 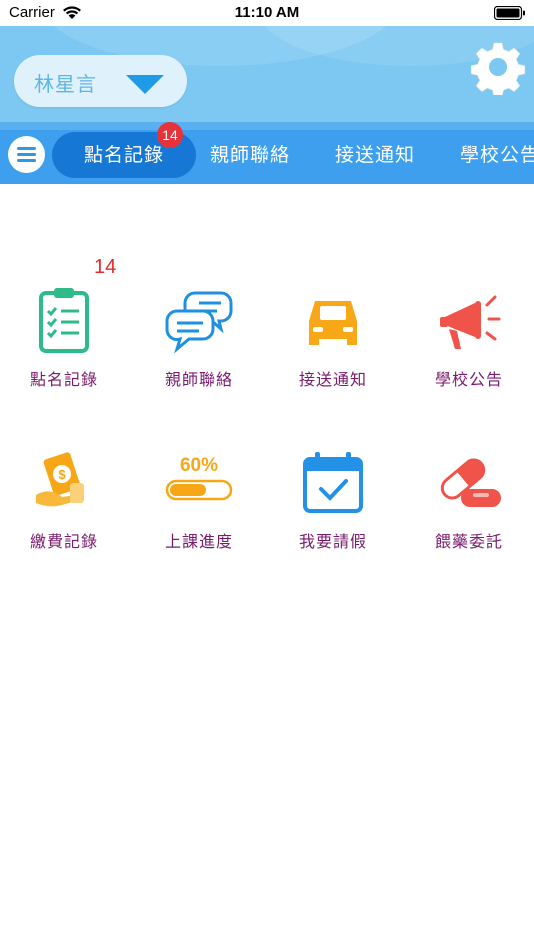 What do you see at coordinates (333, 482) in the screenshot?
I see `calendar-check-icon` at bounding box center [333, 482].